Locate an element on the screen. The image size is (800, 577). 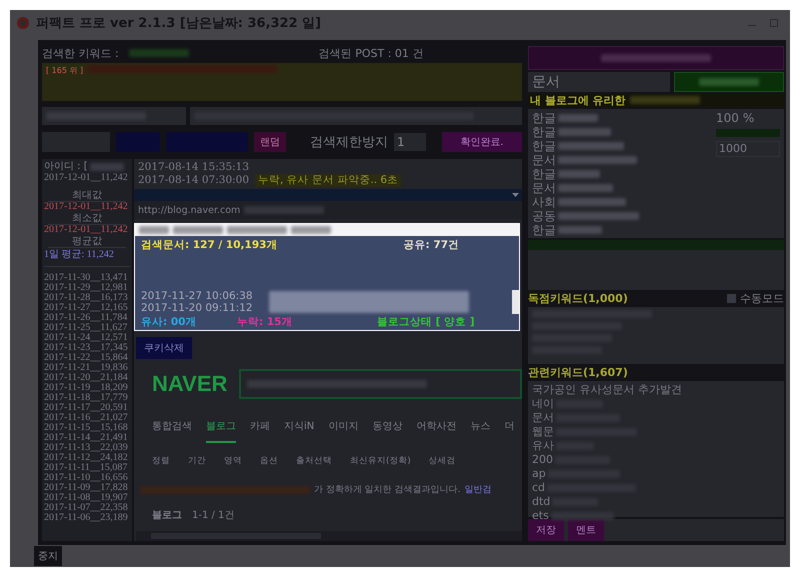
history-entry: 2017-11-26__11,784 is located at coordinates (86, 318).